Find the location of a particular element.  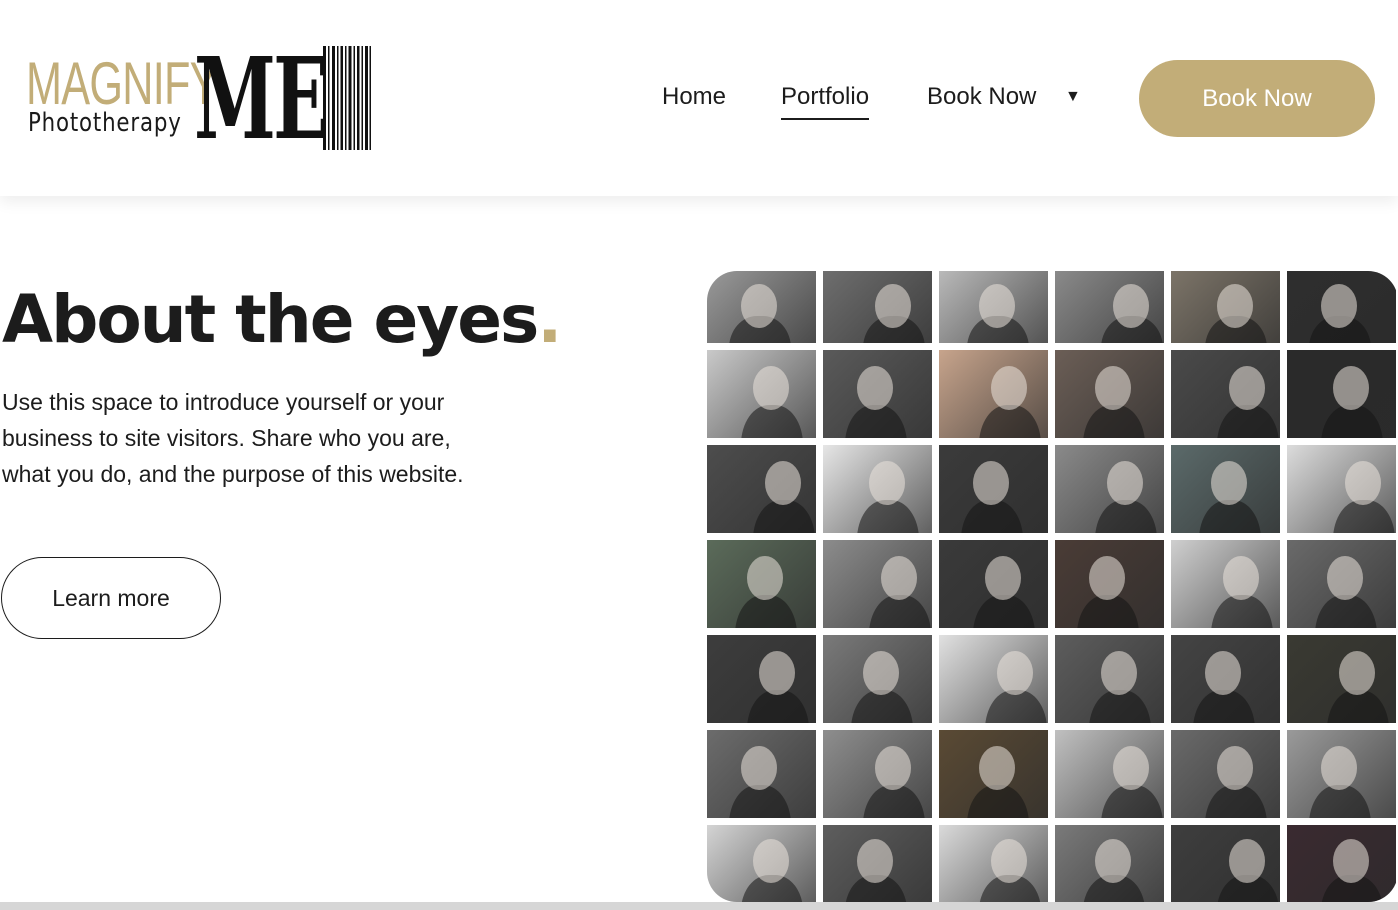

book-now-button: Book Now is located at coordinates (1257, 98).